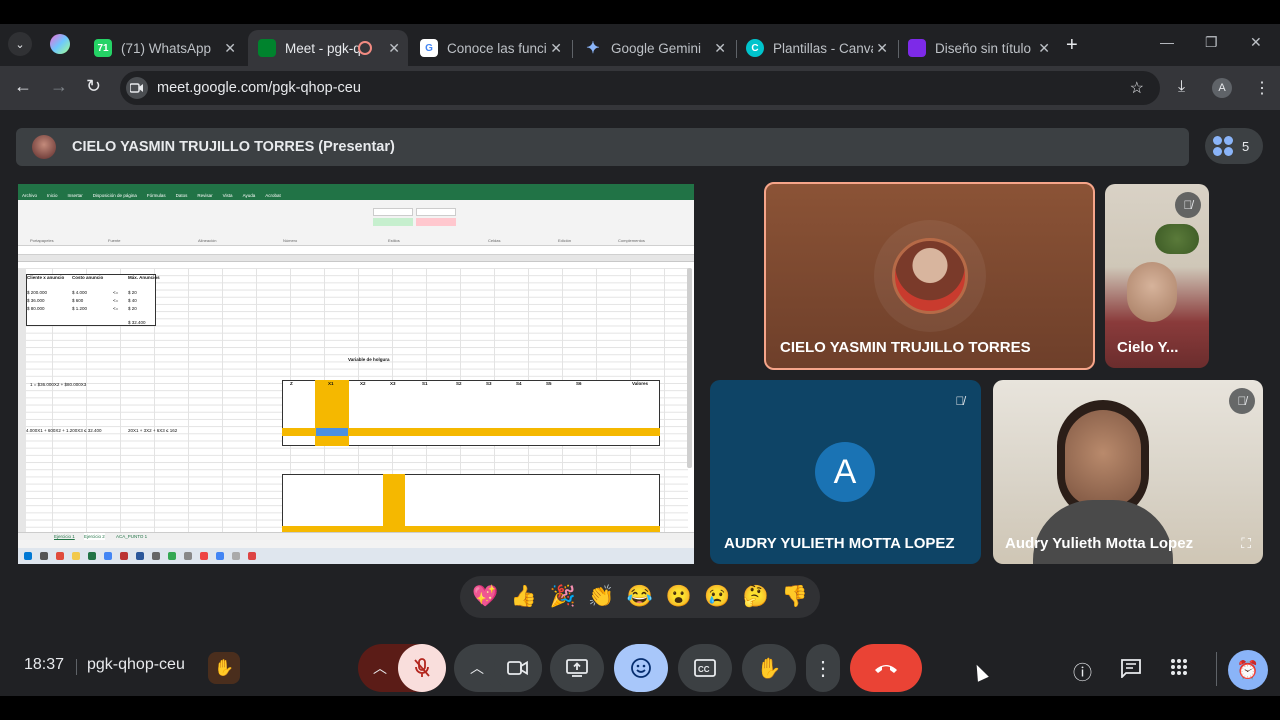 The width and height of the screenshot is (1280, 720). Describe the element at coordinates (756, 597) in the screenshot. I see `reaction-thinking: 🤔` at that location.